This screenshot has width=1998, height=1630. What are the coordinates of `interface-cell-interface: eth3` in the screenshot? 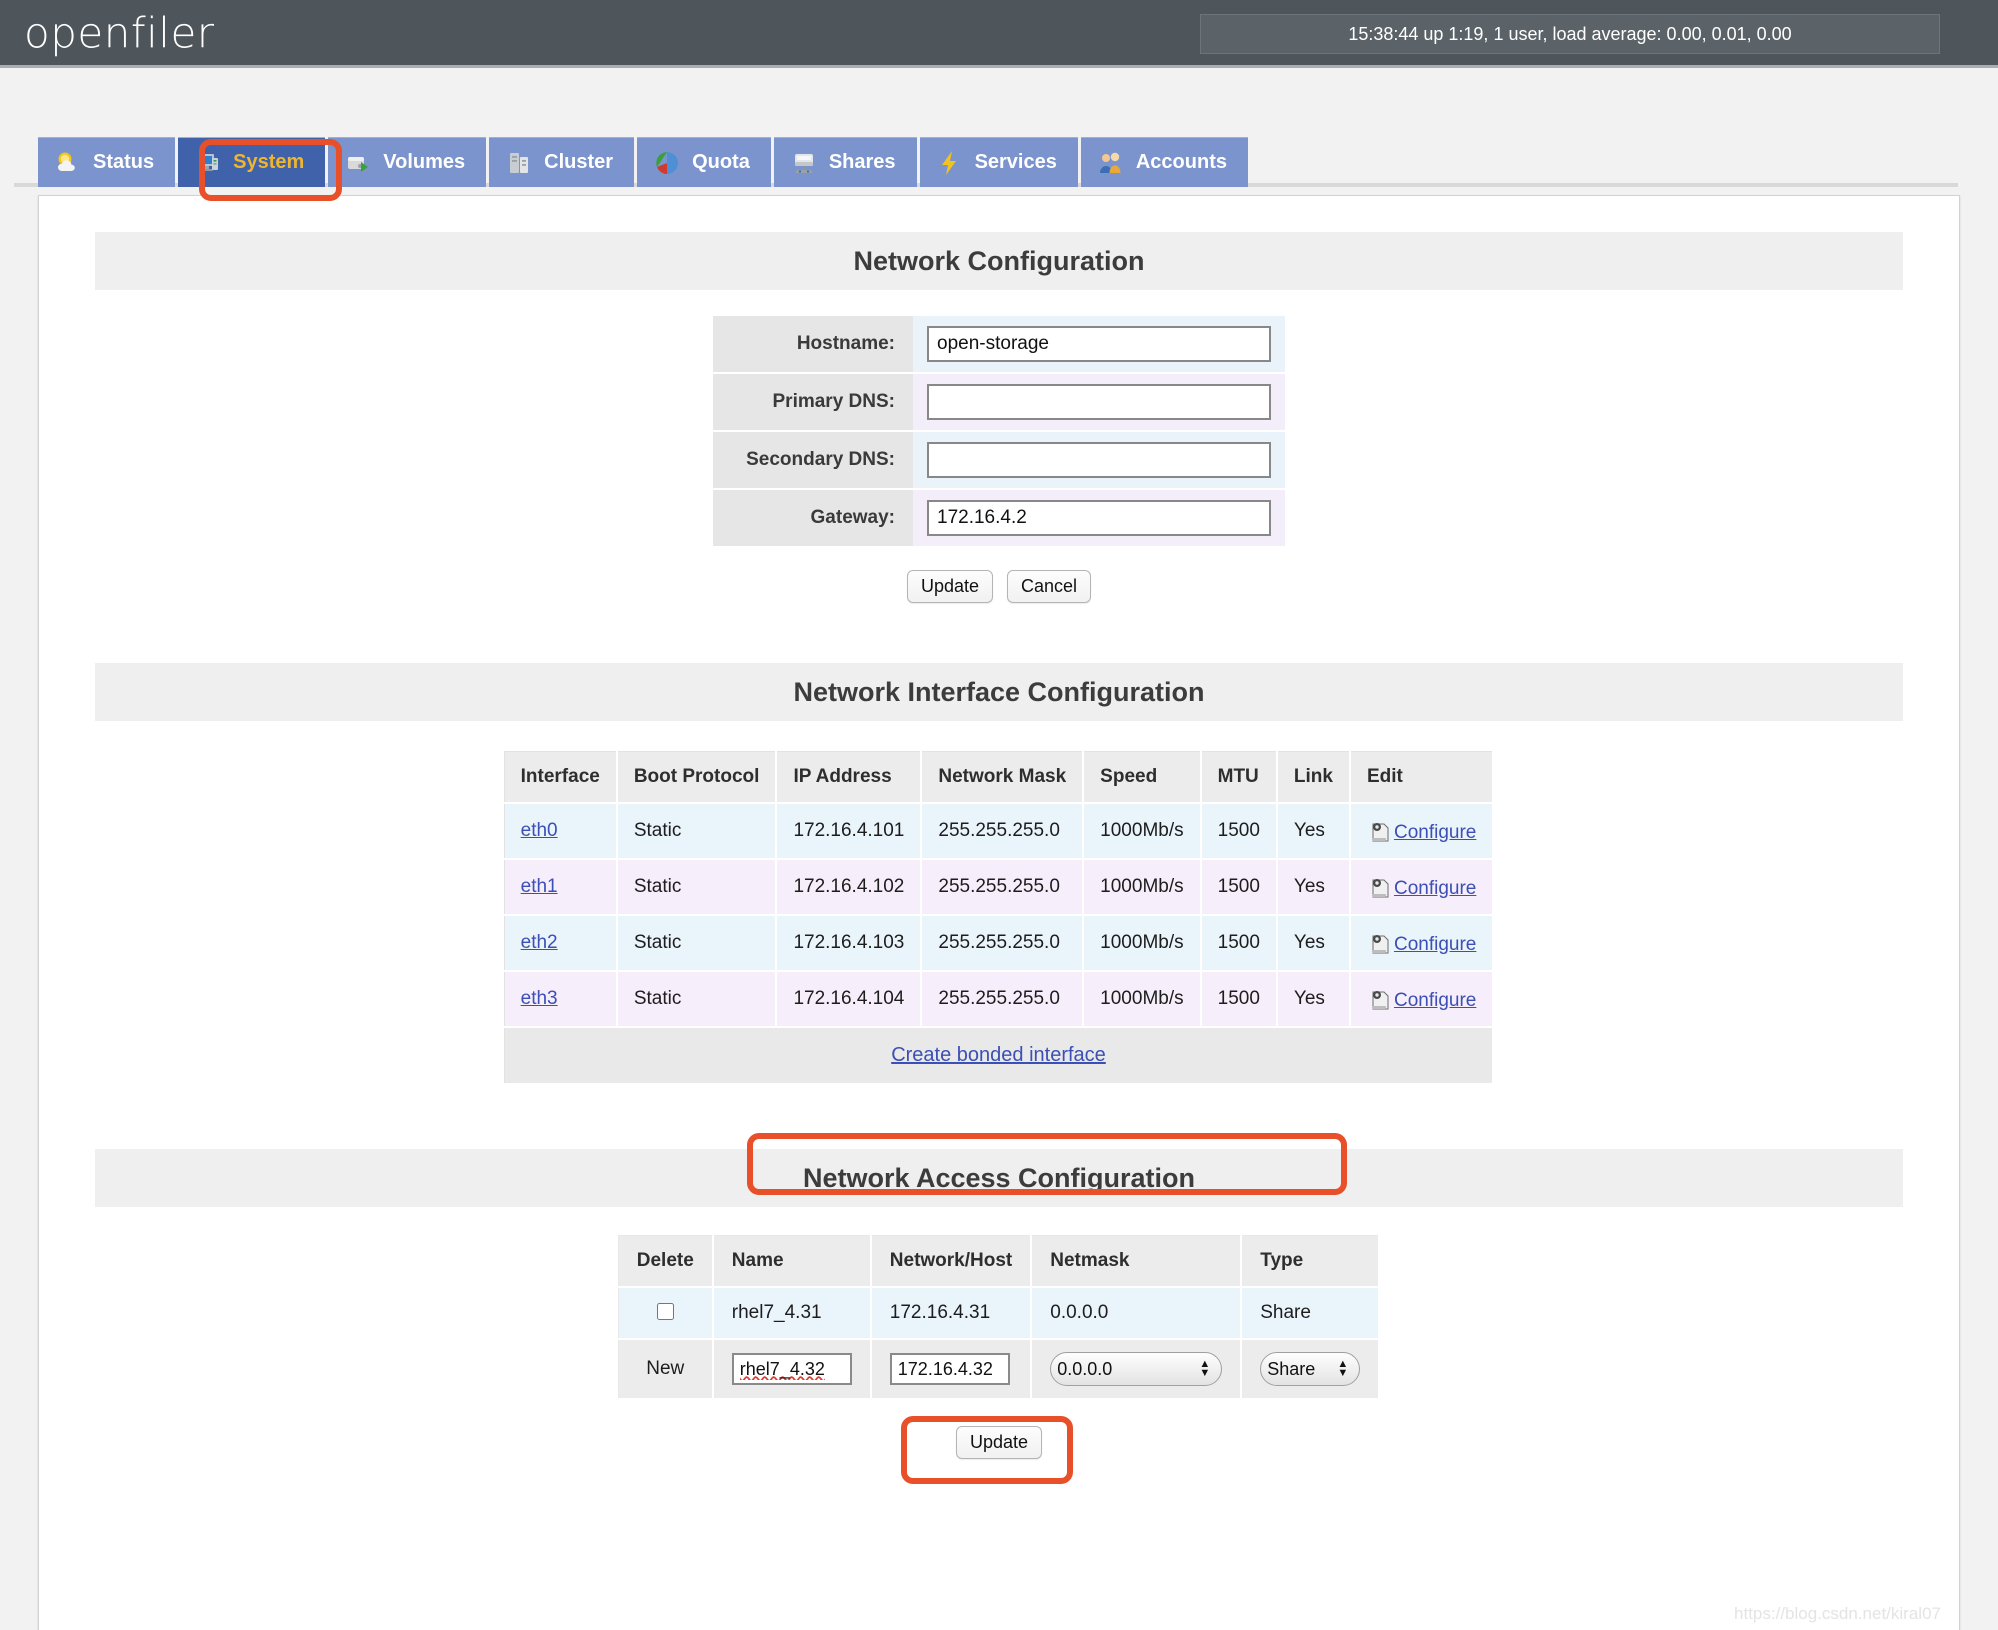 It's located at (561, 999).